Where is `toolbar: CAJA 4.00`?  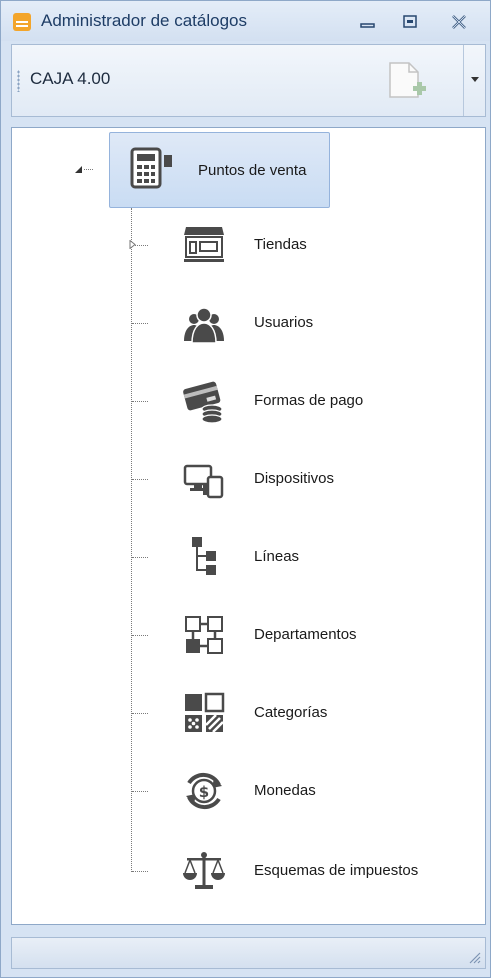
toolbar: CAJA 4.00 is located at coordinates (248, 80).